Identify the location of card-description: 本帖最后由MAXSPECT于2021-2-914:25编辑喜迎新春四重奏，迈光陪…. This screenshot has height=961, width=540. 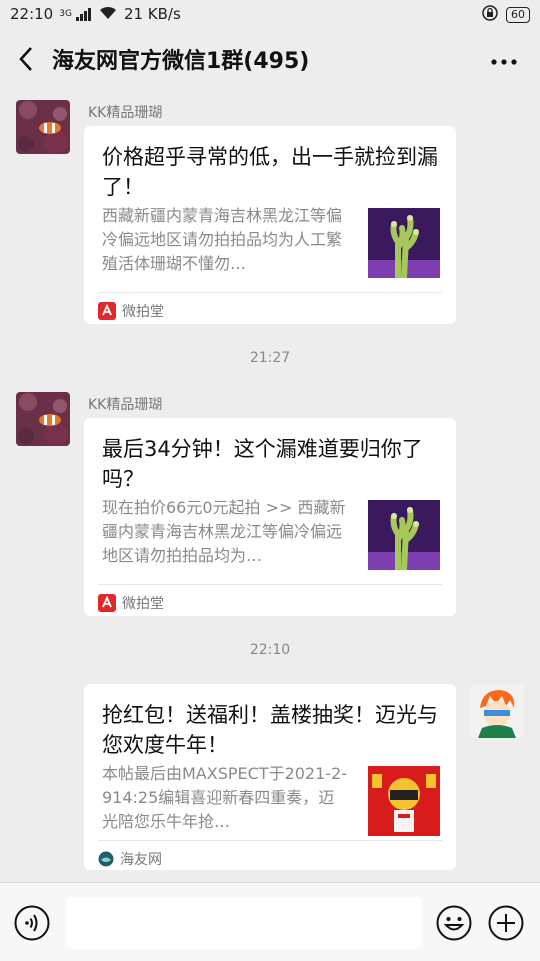
(225, 797).